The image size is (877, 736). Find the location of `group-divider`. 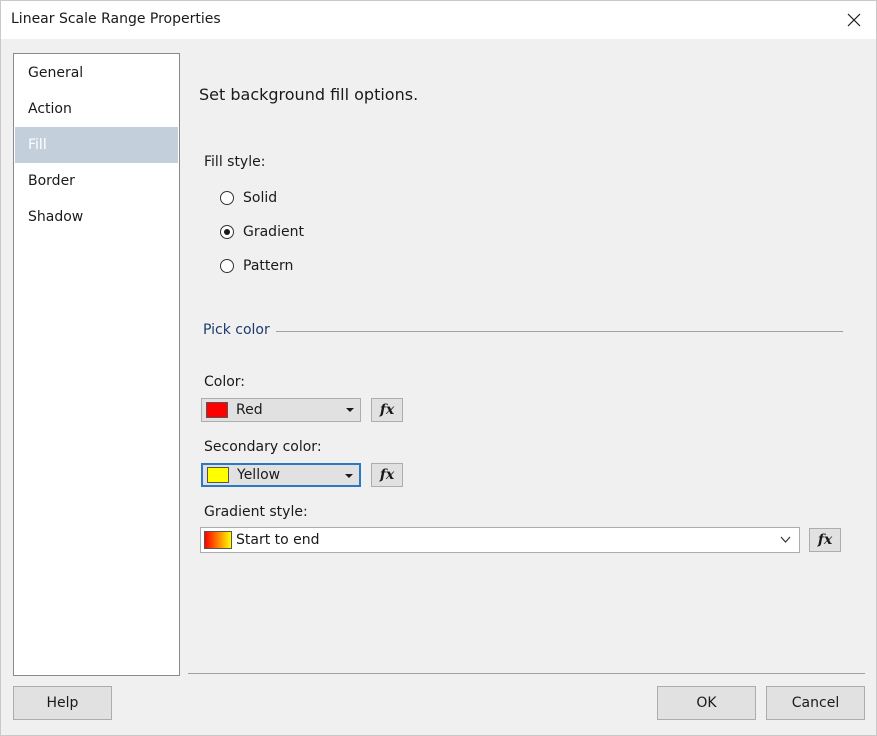

group-divider is located at coordinates (559, 331).